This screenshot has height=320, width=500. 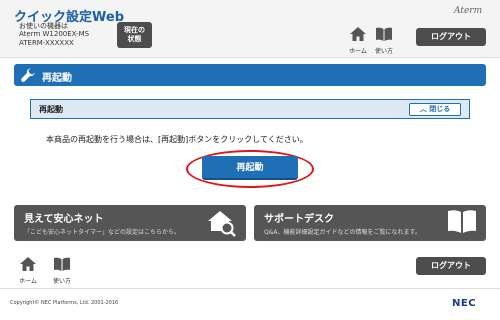 What do you see at coordinates (54, 34) in the screenshot?
I see `device-model: Aterm W1200EX-MS` at bounding box center [54, 34].